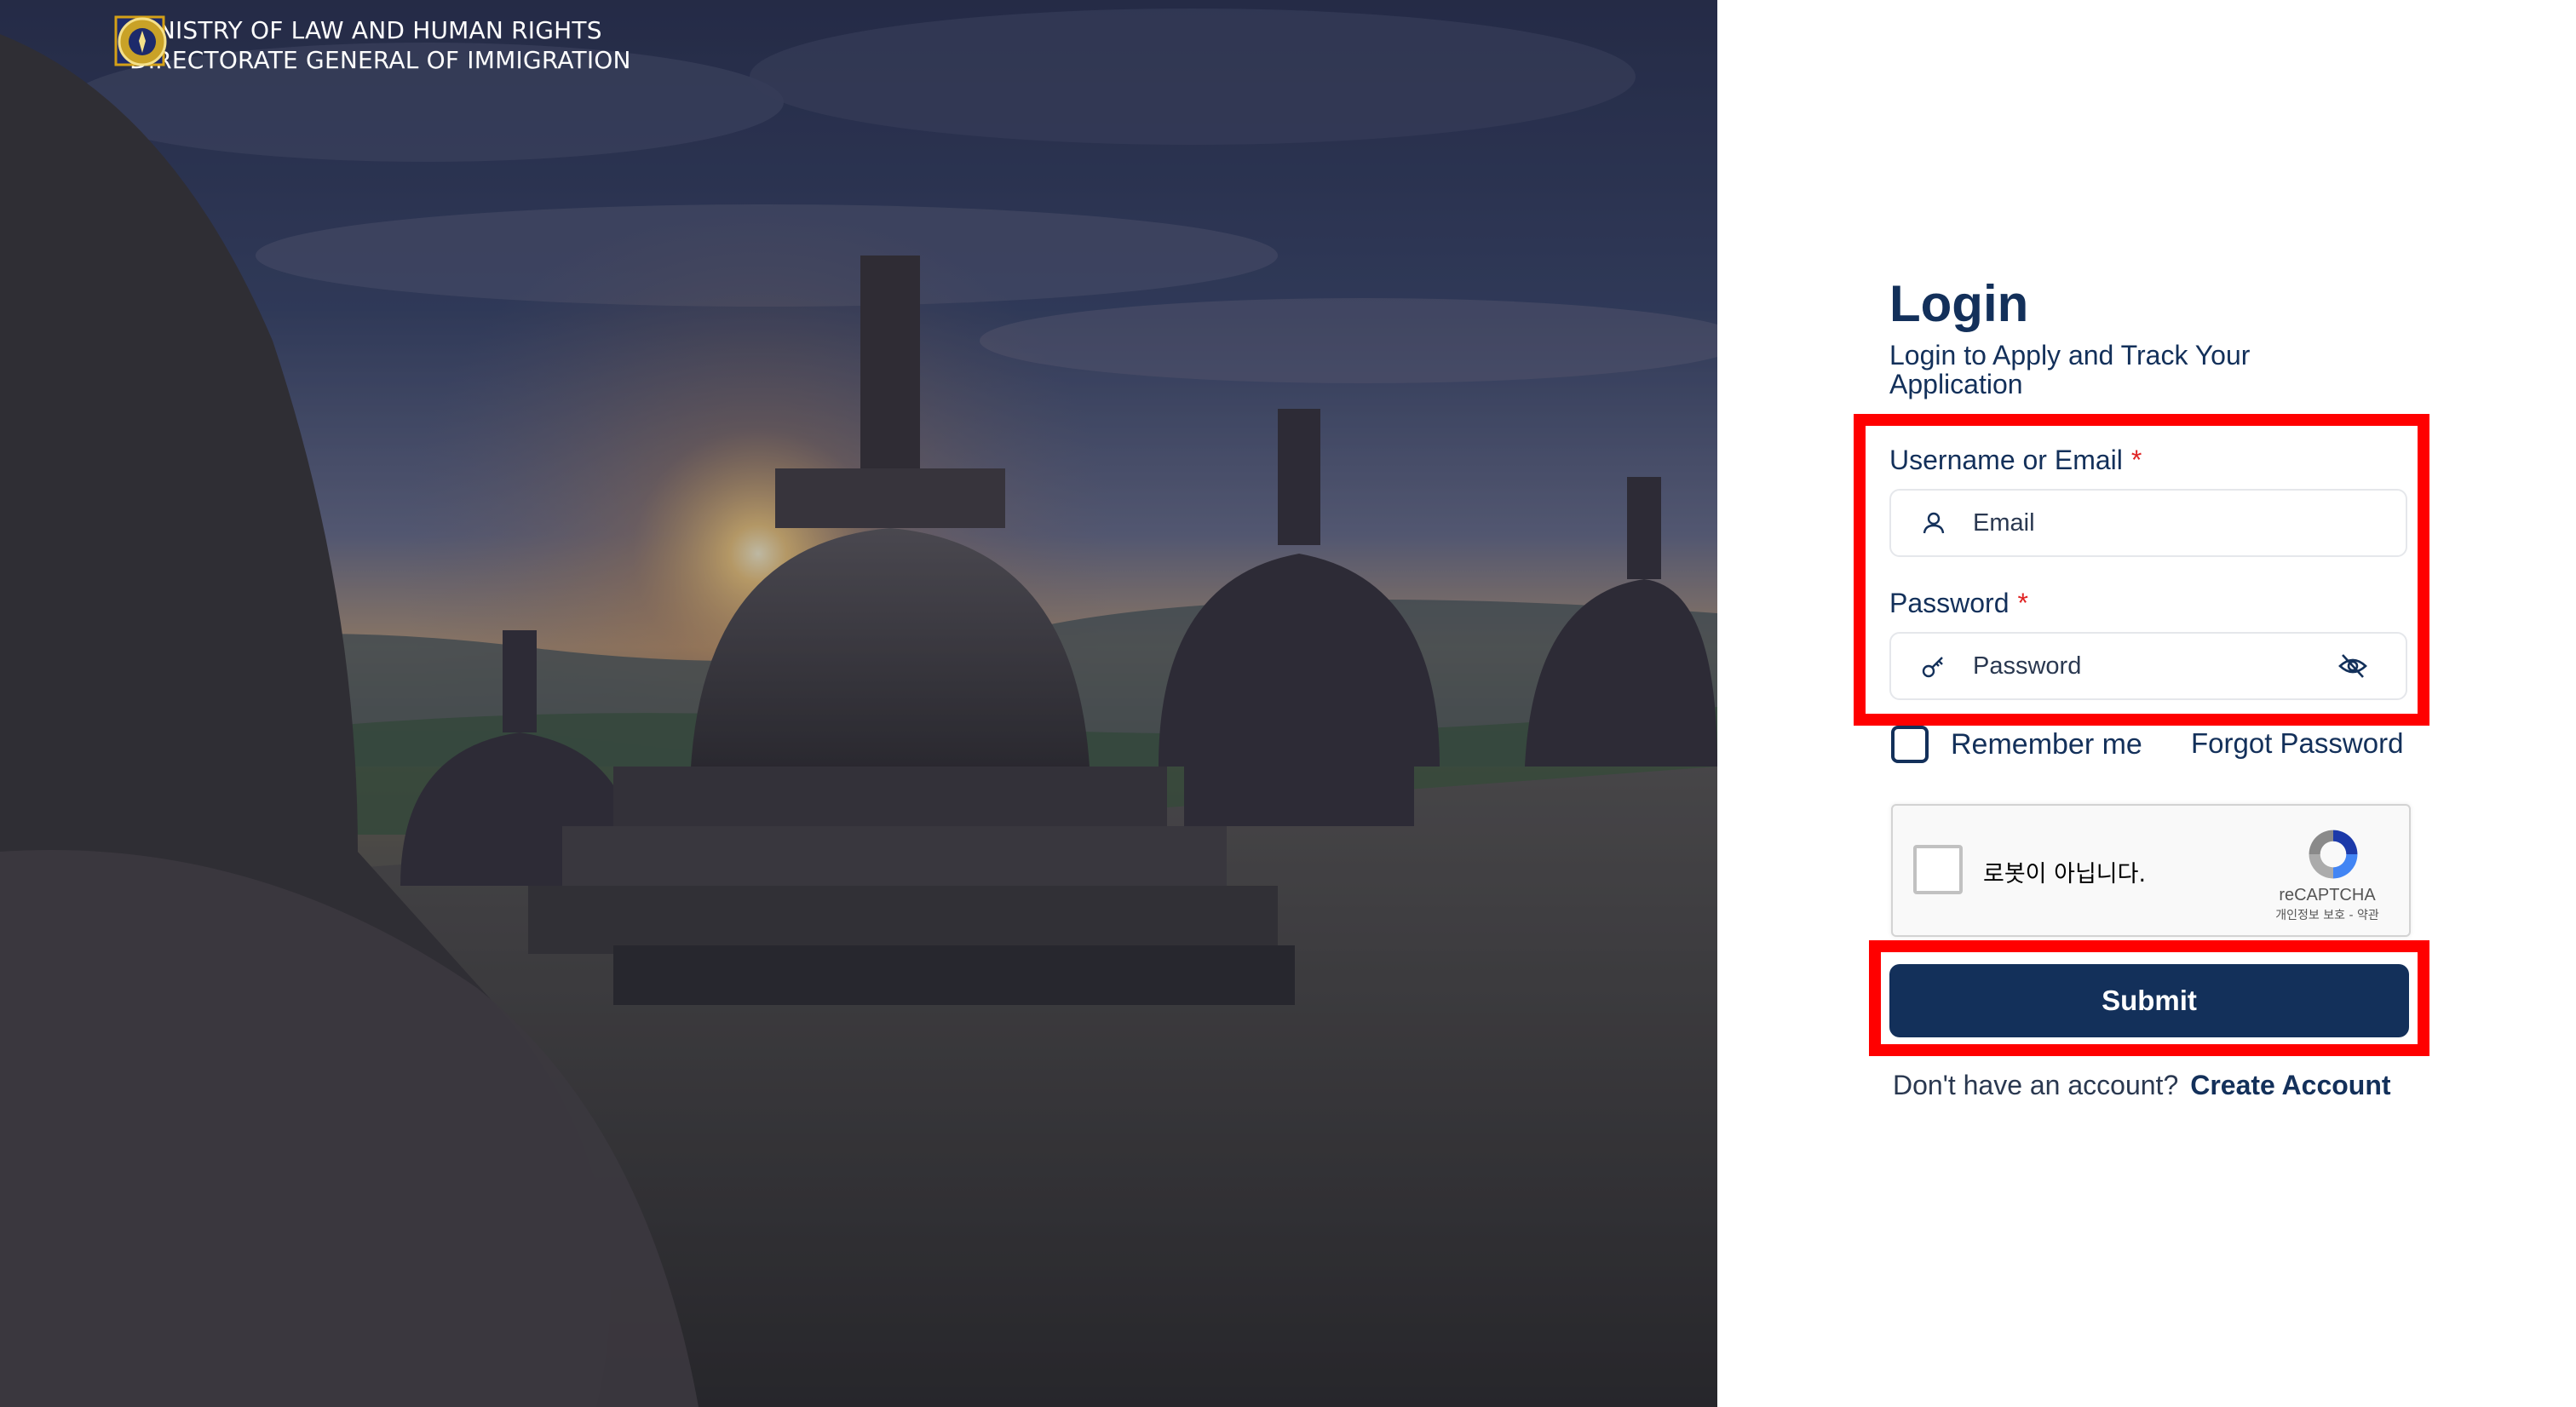 The width and height of the screenshot is (2576, 1407). I want to click on remember-checkbox, so click(1910, 744).